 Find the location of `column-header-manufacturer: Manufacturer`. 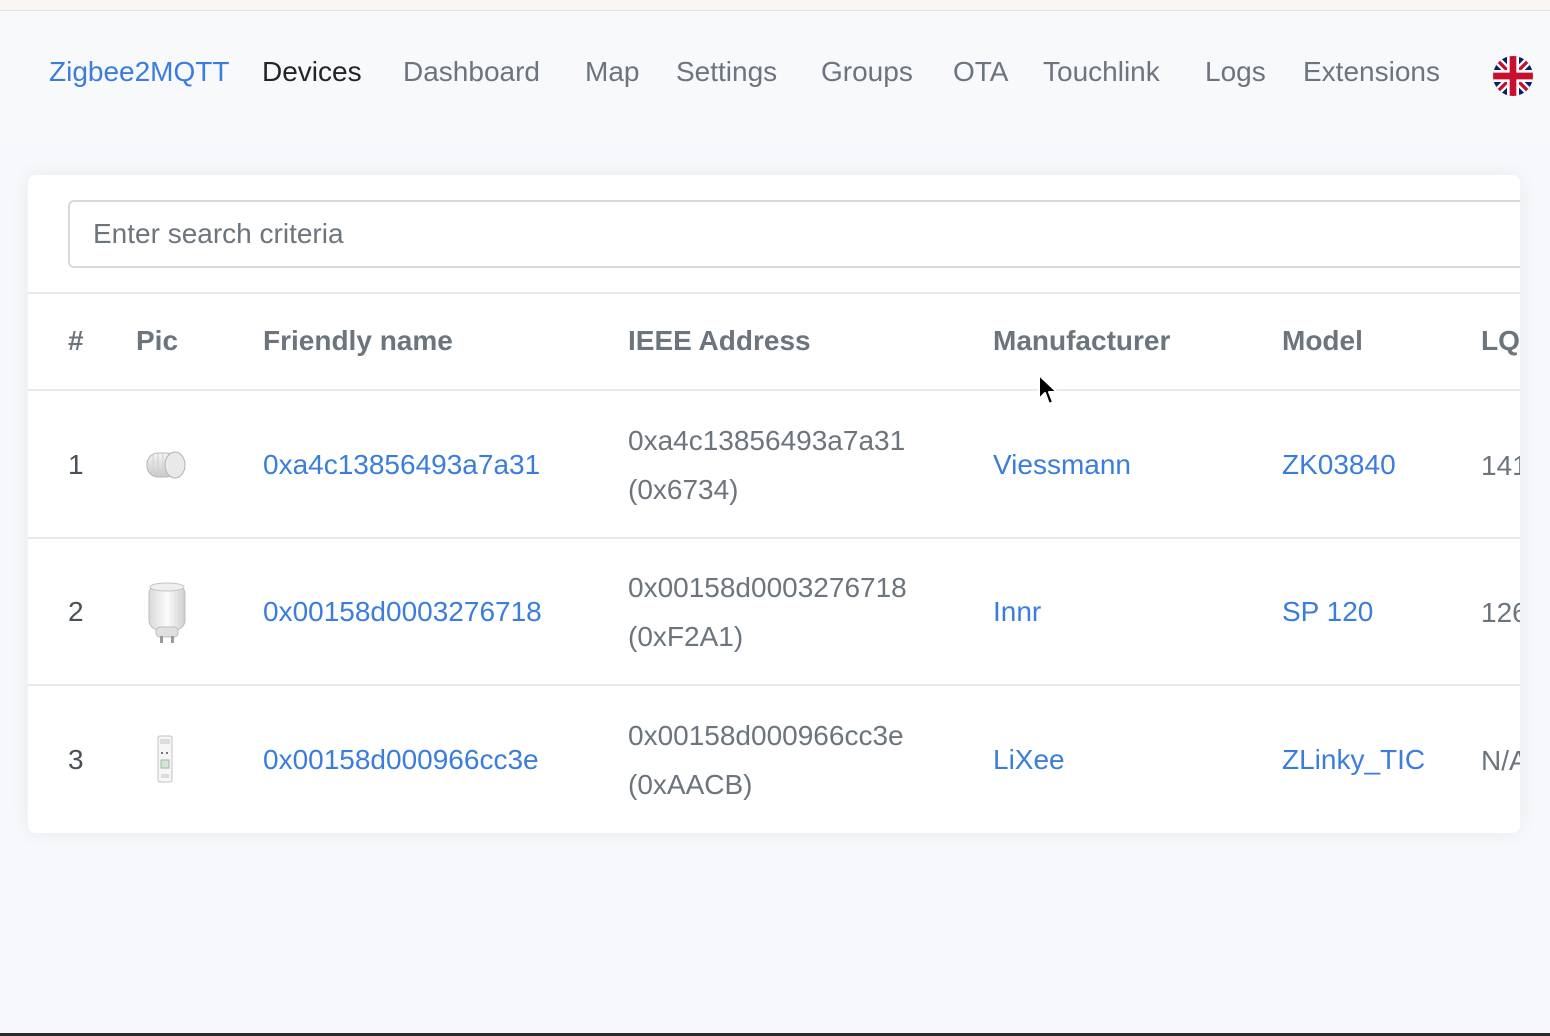

column-header-manufacturer: Manufacturer is located at coordinates (1081, 341).